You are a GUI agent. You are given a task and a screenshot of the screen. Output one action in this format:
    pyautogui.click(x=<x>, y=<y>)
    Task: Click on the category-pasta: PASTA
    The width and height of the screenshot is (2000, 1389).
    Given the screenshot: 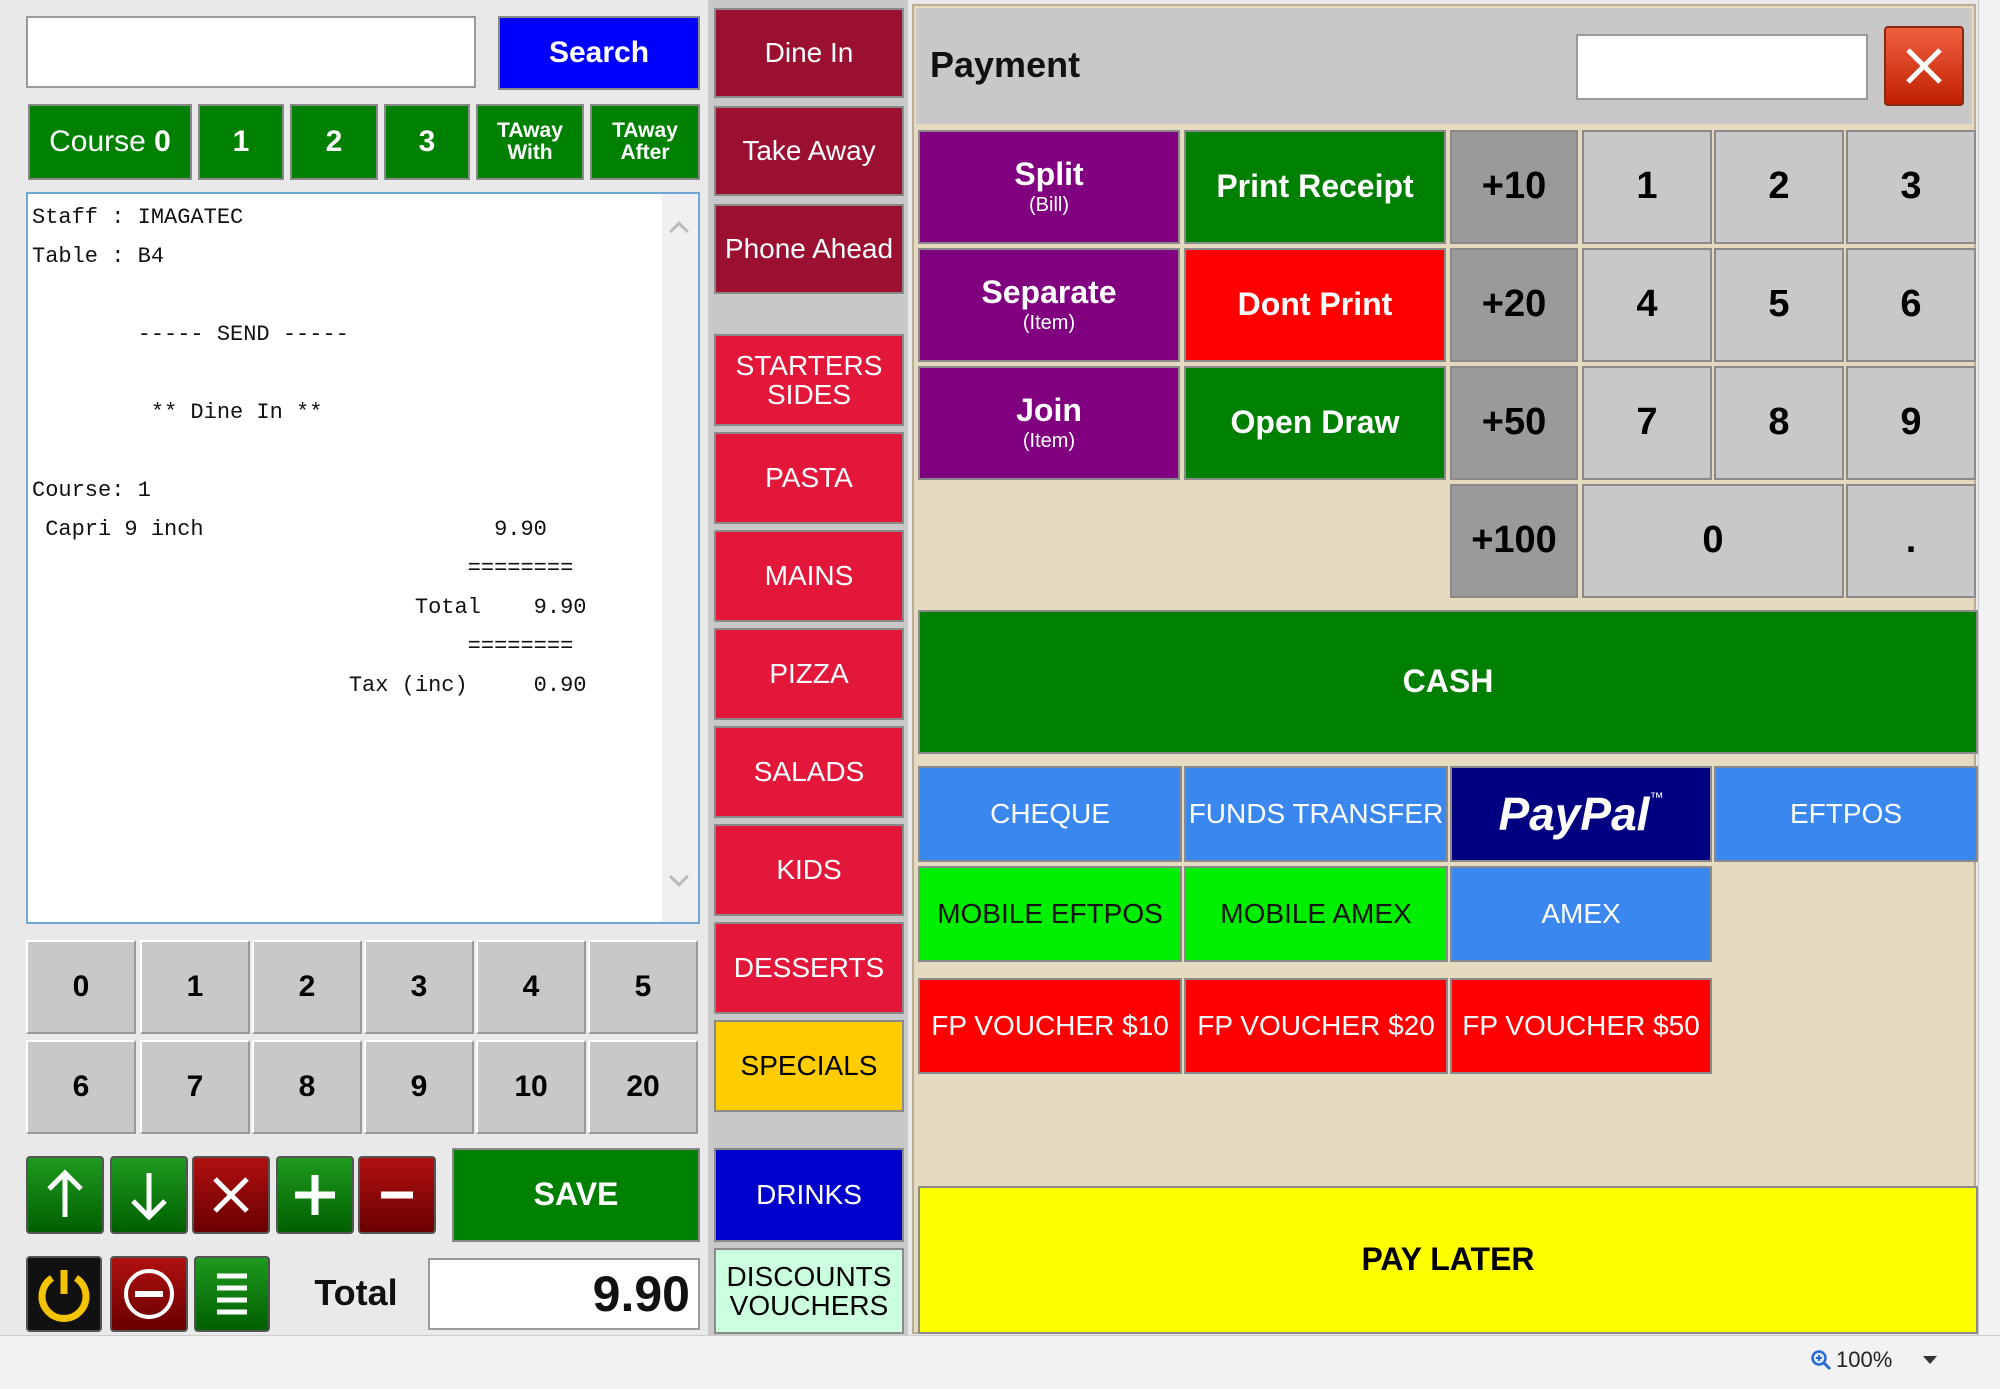 What is the action you would take?
    pyautogui.click(x=809, y=478)
    